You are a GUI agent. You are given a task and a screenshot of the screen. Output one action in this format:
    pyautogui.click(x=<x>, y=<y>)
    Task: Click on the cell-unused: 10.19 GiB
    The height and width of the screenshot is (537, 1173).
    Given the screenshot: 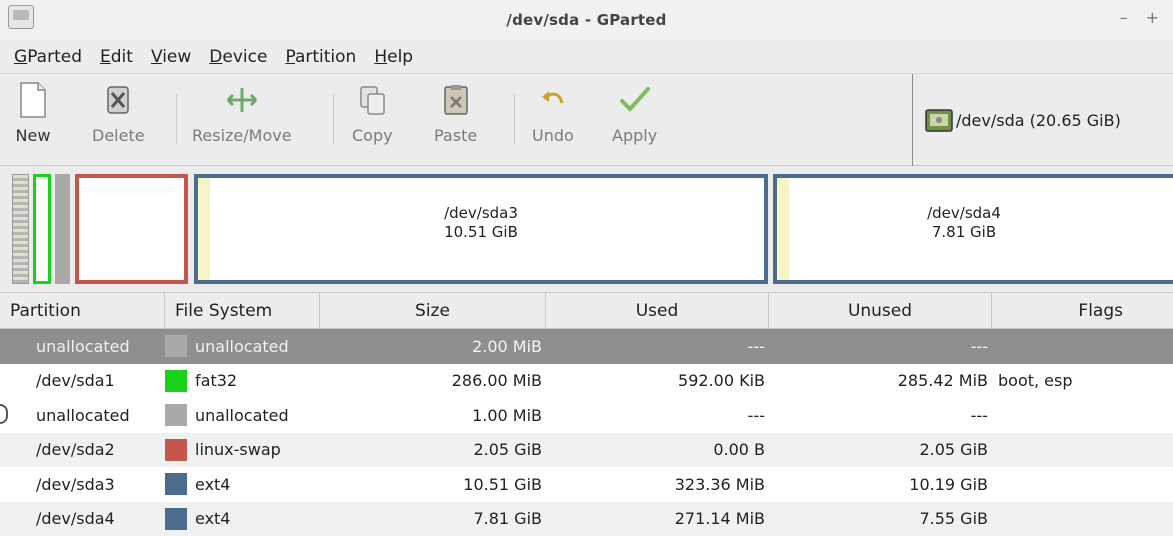 What is the action you would take?
    pyautogui.click(x=948, y=484)
    